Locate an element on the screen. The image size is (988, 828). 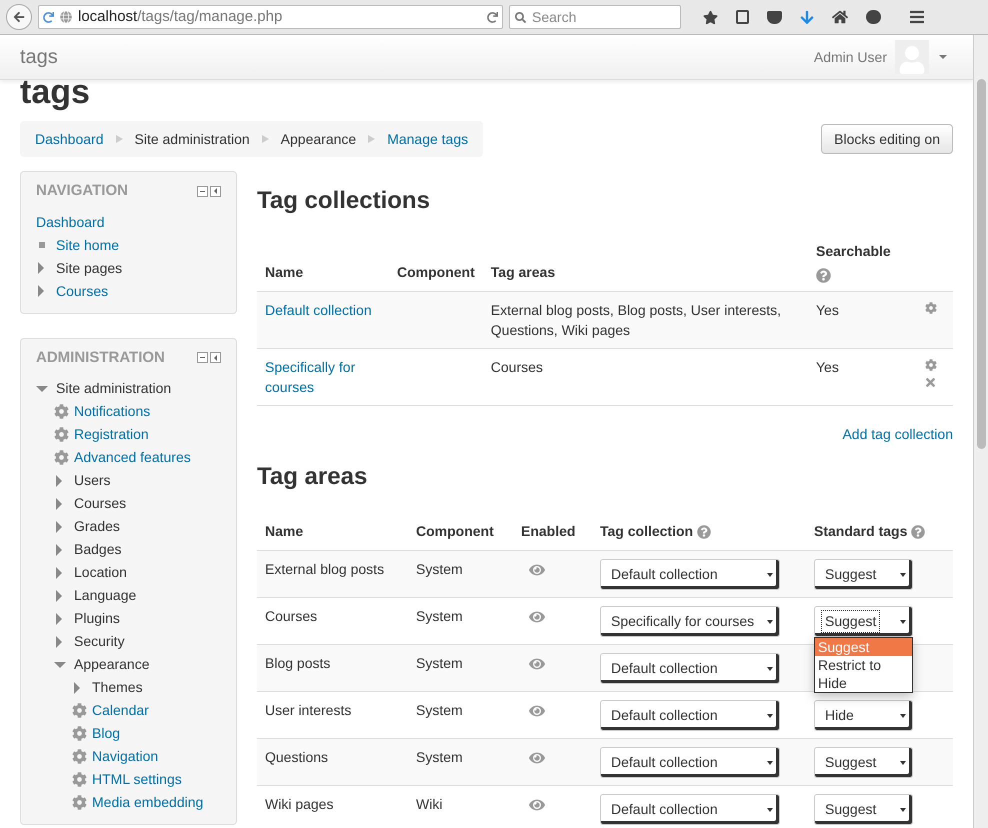
breadcrumb-item: Site administration is located at coordinates (192, 139).